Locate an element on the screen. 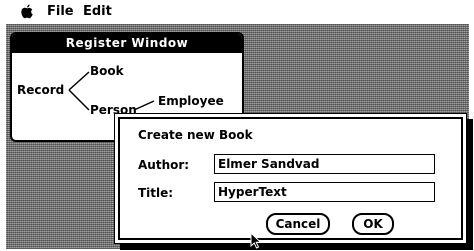 The height and width of the screenshot is (251, 474). apple-icon is located at coordinates (27, 11).